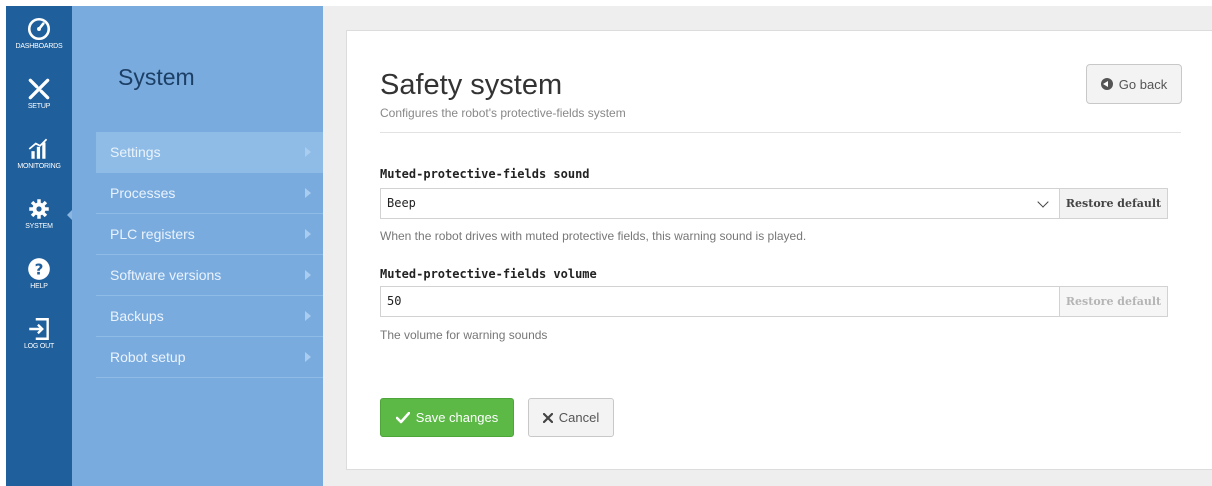  I want to click on sound-select-value: Beep, so click(401, 203).